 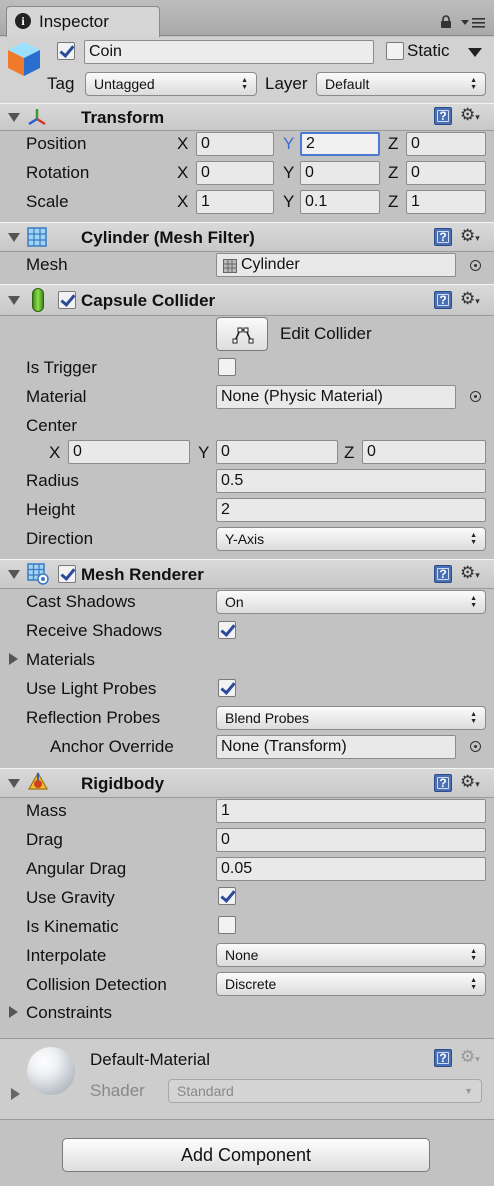 I want to click on height-field: 2, so click(x=351, y=510).